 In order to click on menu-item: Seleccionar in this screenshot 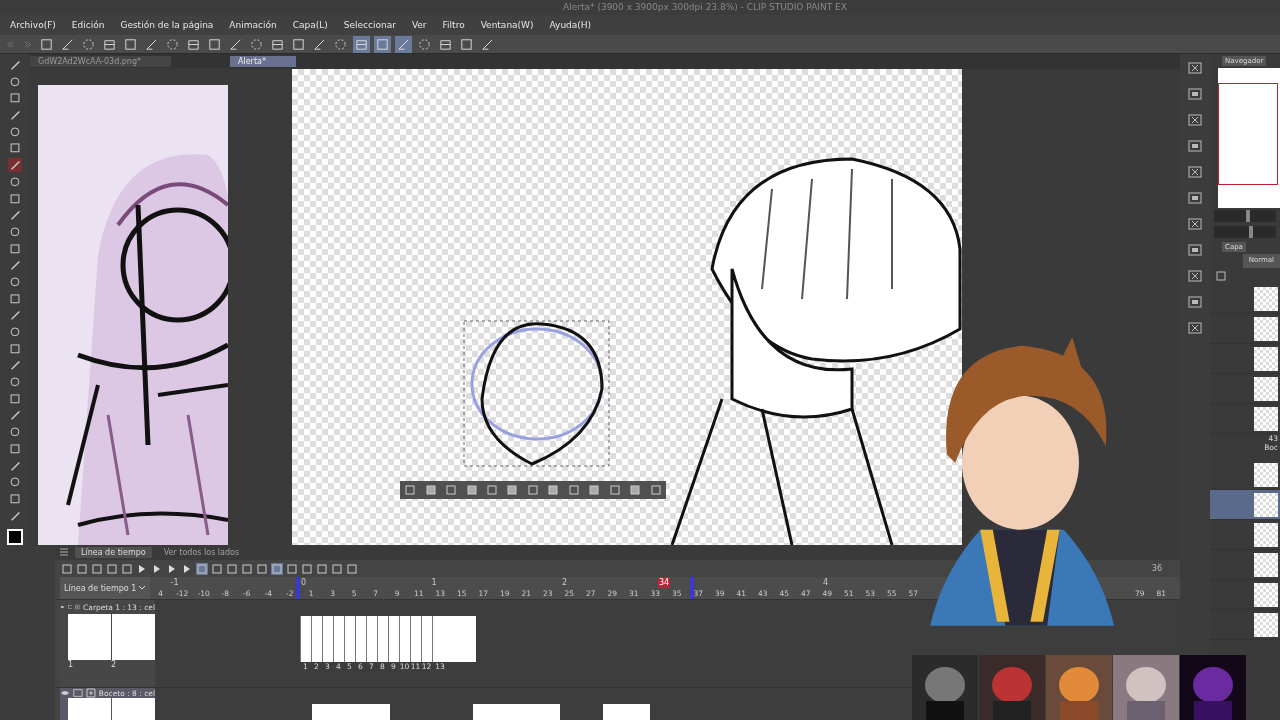, I will do `click(369, 25)`.